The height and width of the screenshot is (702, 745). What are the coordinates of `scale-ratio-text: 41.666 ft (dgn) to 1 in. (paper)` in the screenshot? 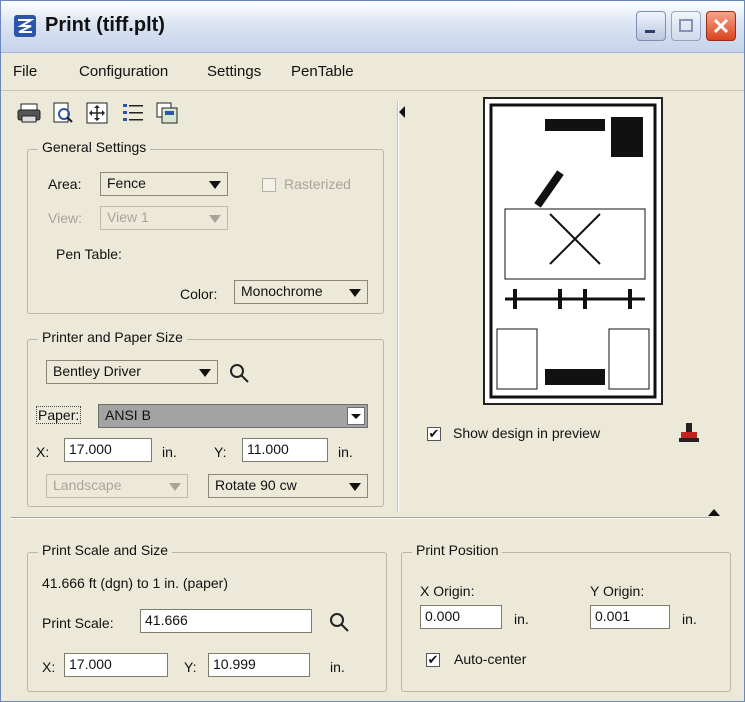 It's located at (135, 583).